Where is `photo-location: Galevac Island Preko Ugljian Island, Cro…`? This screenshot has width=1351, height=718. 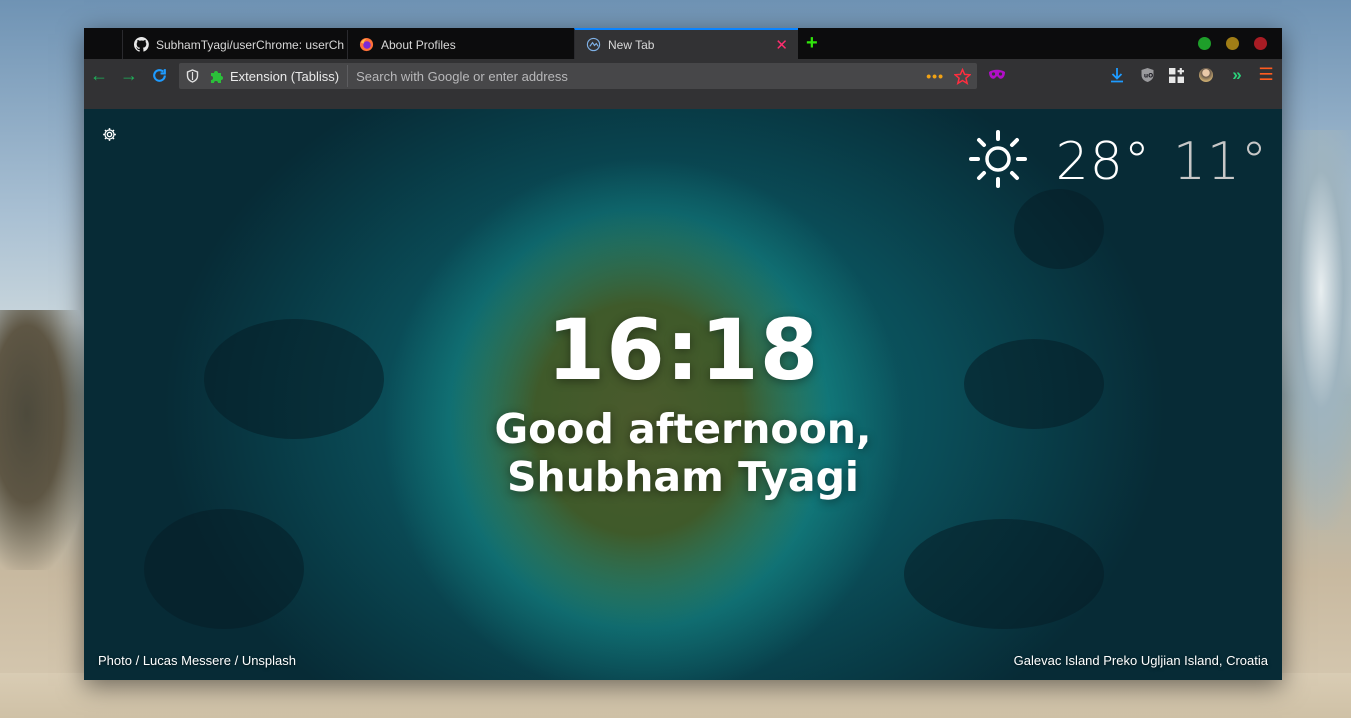 photo-location: Galevac Island Preko Ugljian Island, Cro… is located at coordinates (1141, 660).